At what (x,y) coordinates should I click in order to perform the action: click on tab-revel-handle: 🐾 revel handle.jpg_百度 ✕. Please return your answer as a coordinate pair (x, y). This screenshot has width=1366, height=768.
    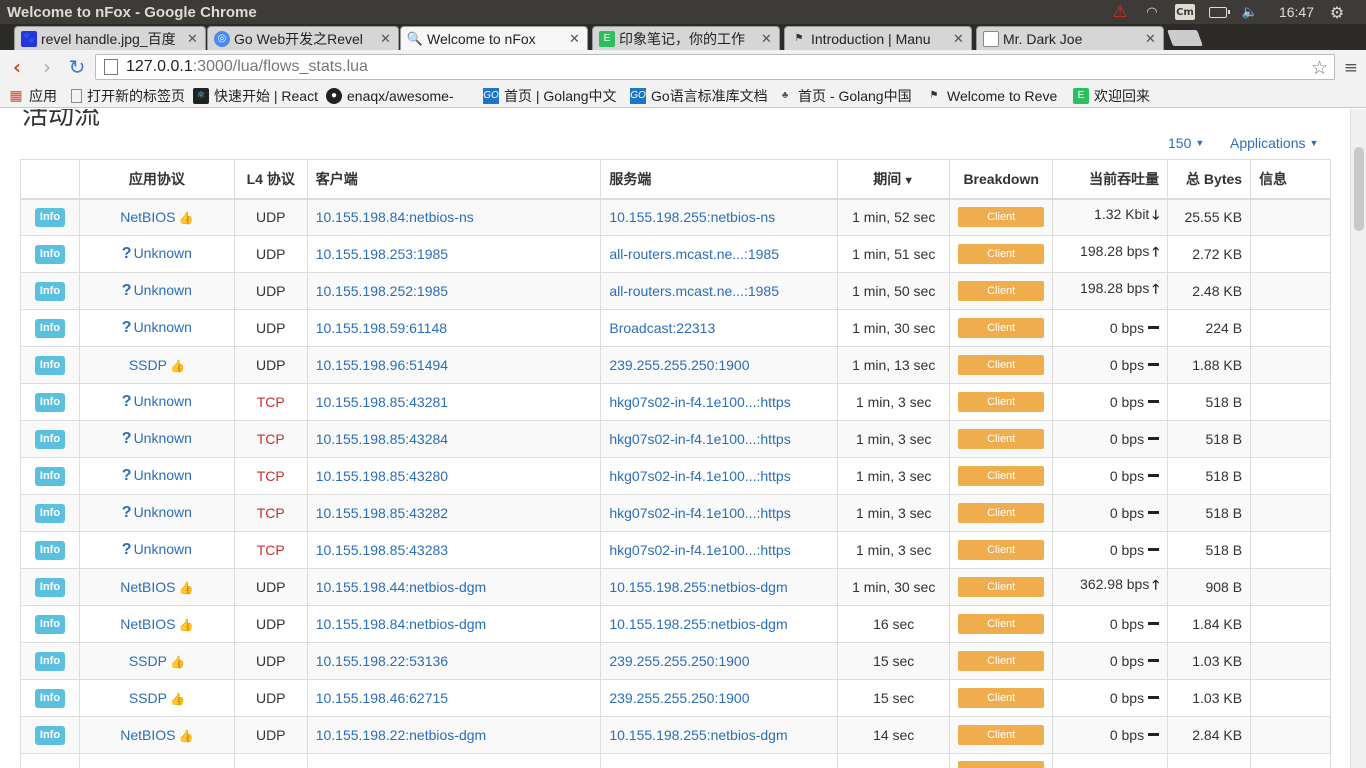
    Looking at the image, I should click on (110, 38).